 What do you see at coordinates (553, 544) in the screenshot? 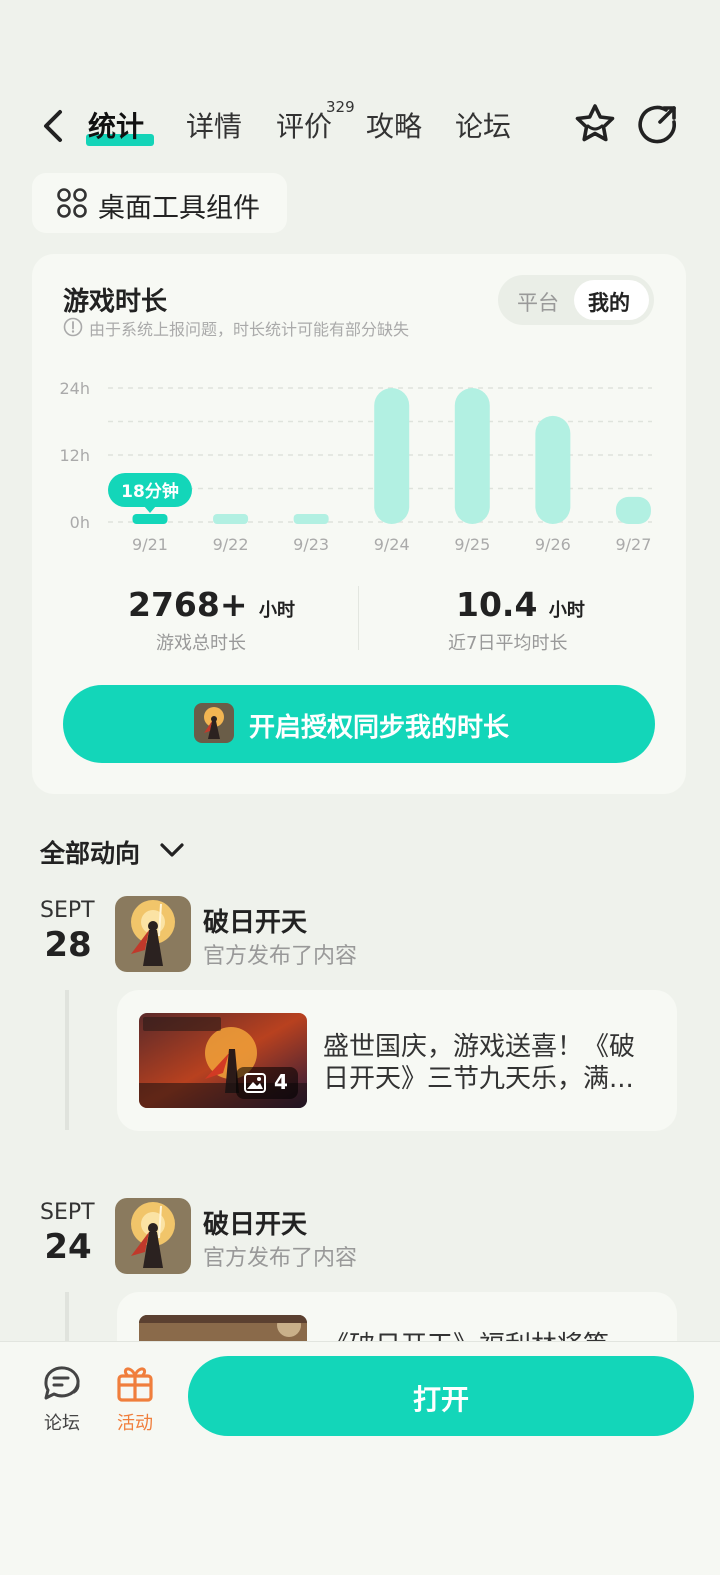
I see `chart-x-tick: 9/26` at bounding box center [553, 544].